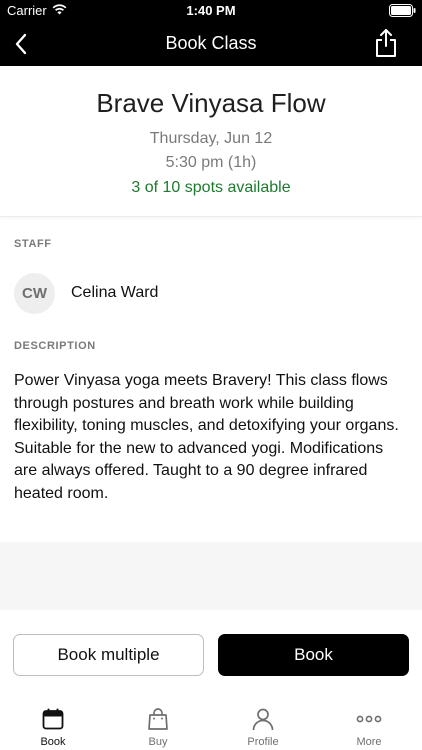 This screenshot has width=422, height=750. Describe the element at coordinates (369, 719) in the screenshot. I see `ellipsis-icon` at that location.